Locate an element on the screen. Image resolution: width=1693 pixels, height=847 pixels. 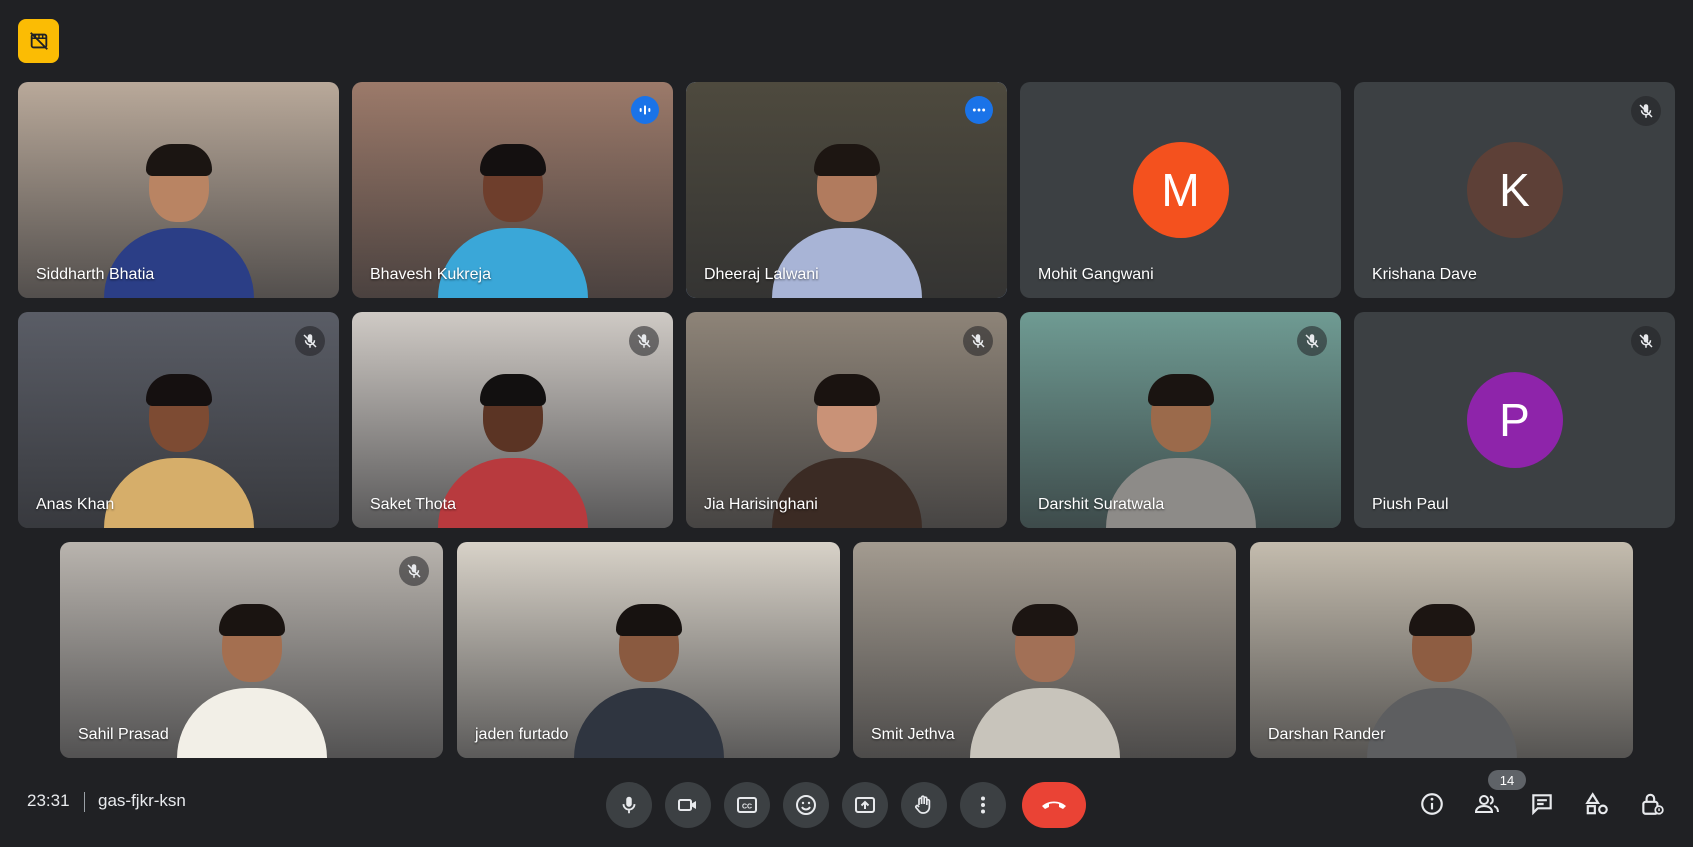
meeting-code: gas-fjkr-ksn is located at coordinates (142, 800).